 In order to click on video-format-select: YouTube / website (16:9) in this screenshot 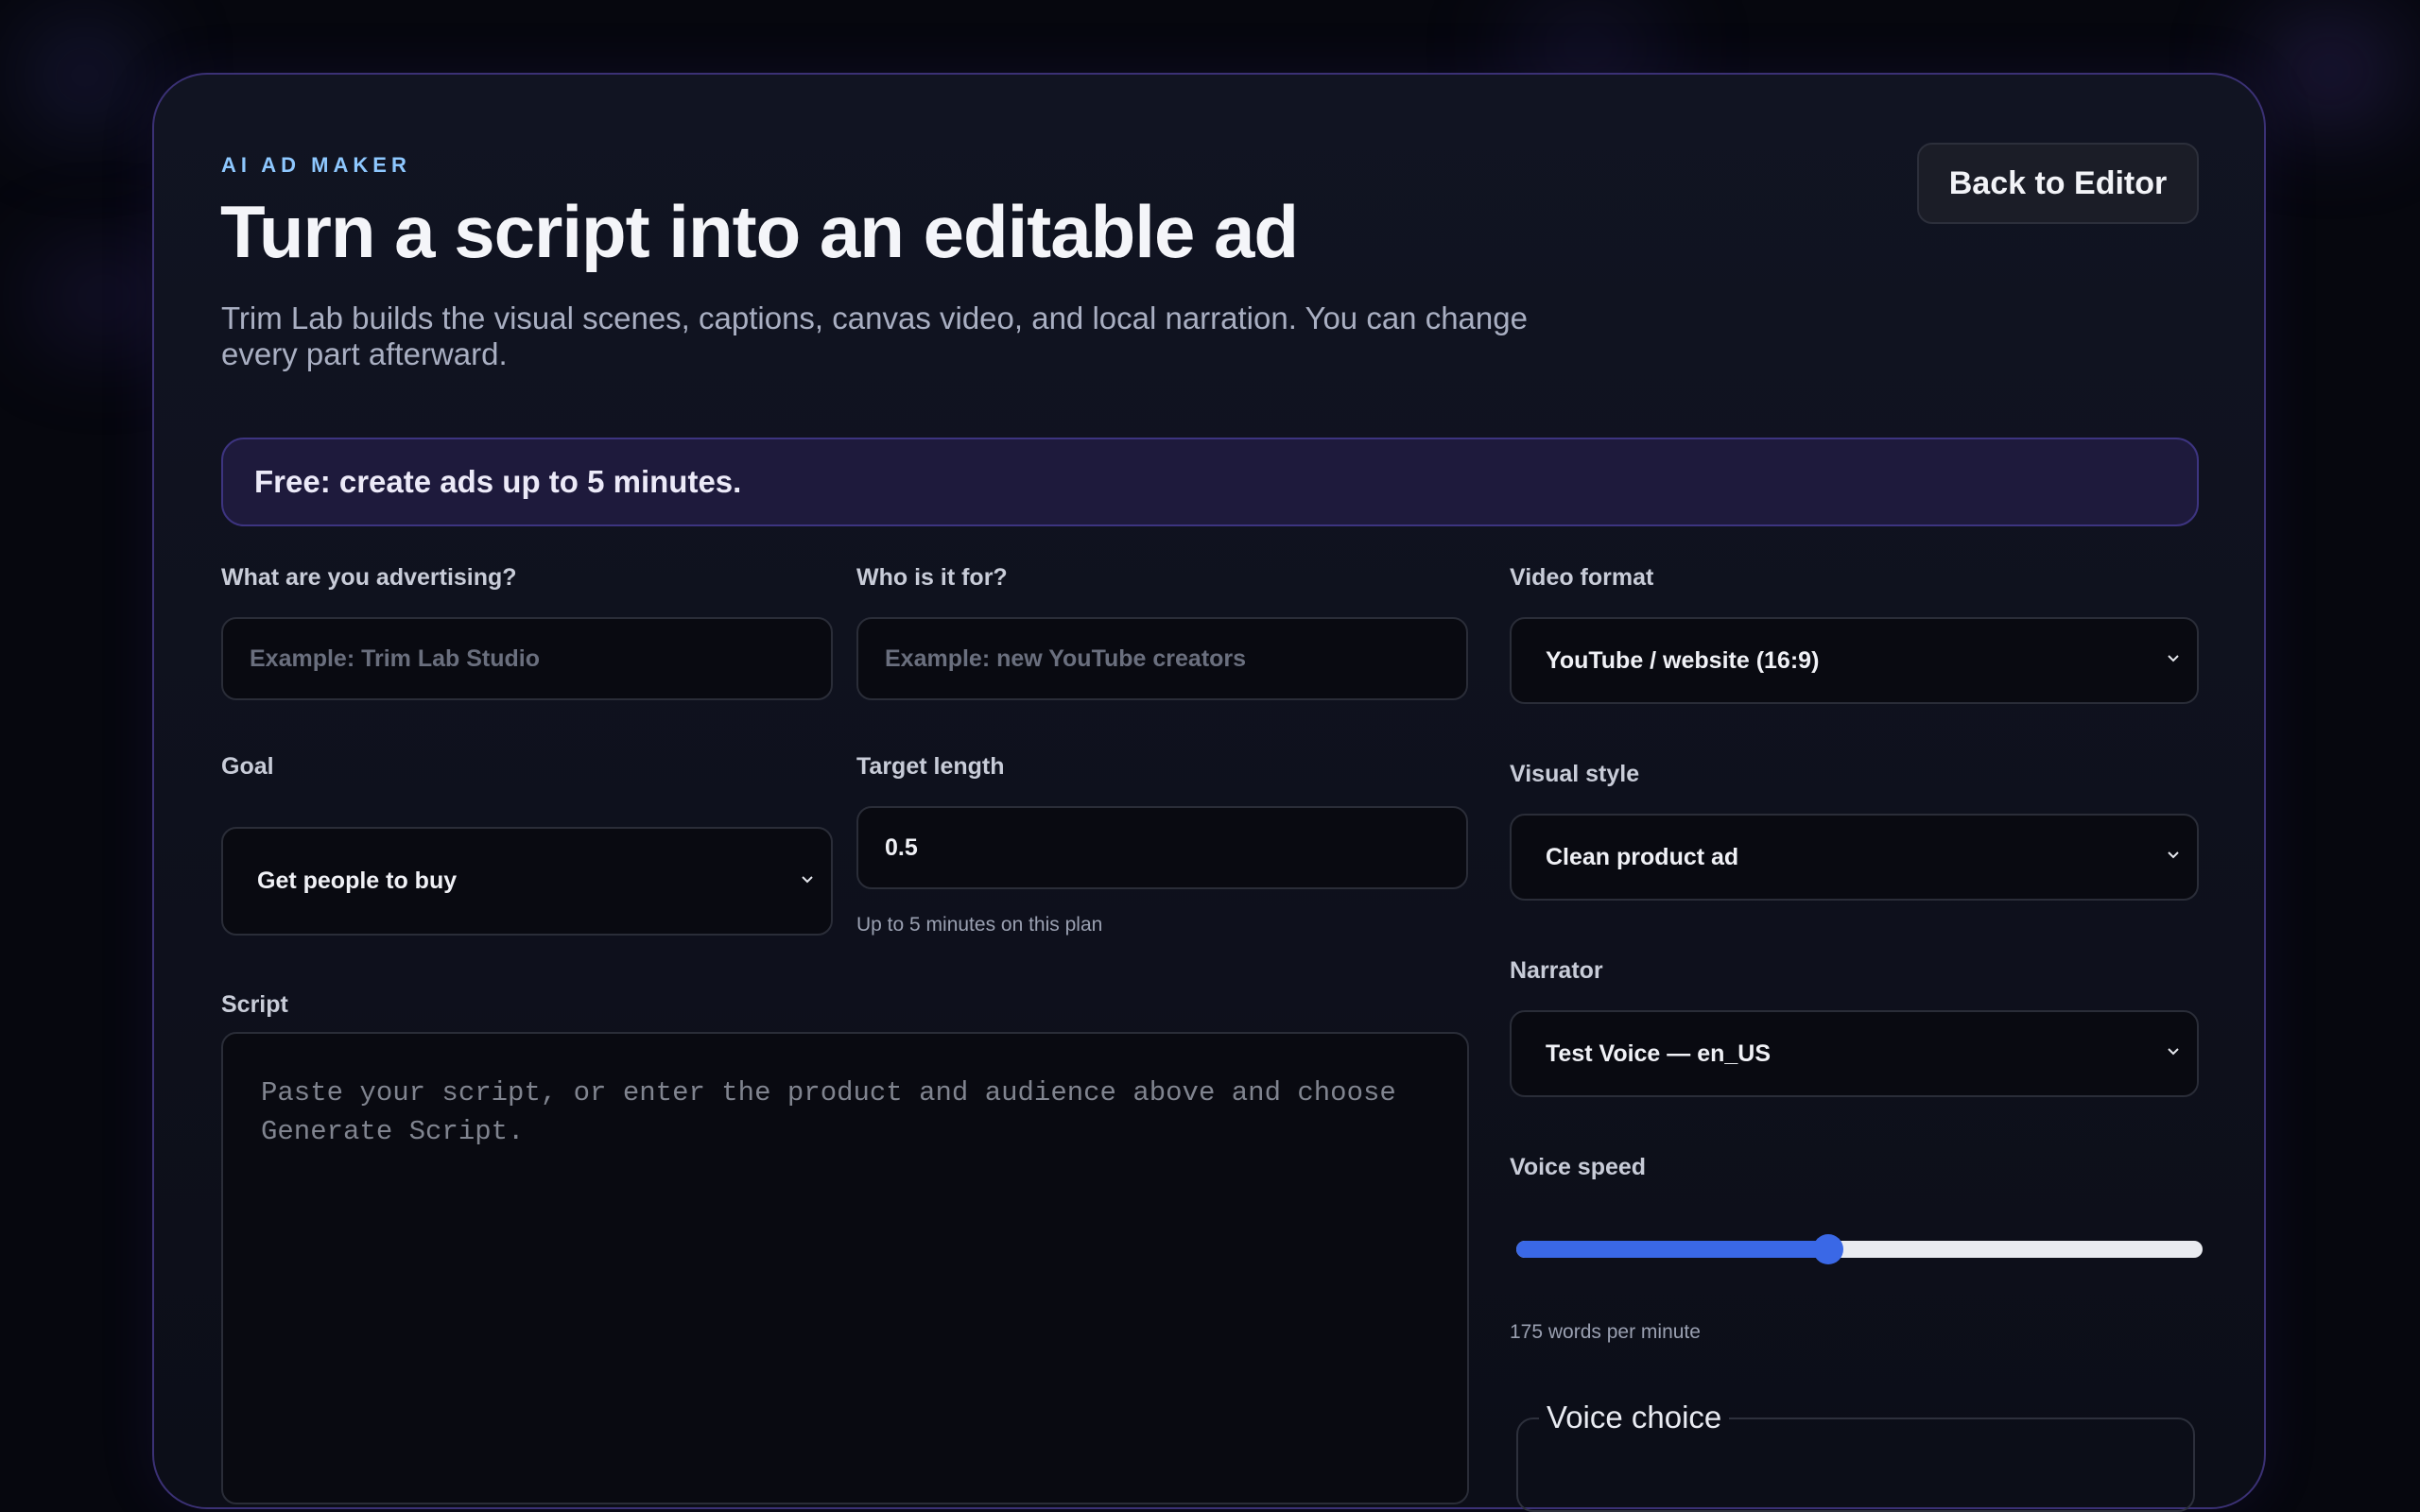, I will do `click(1854, 660)`.